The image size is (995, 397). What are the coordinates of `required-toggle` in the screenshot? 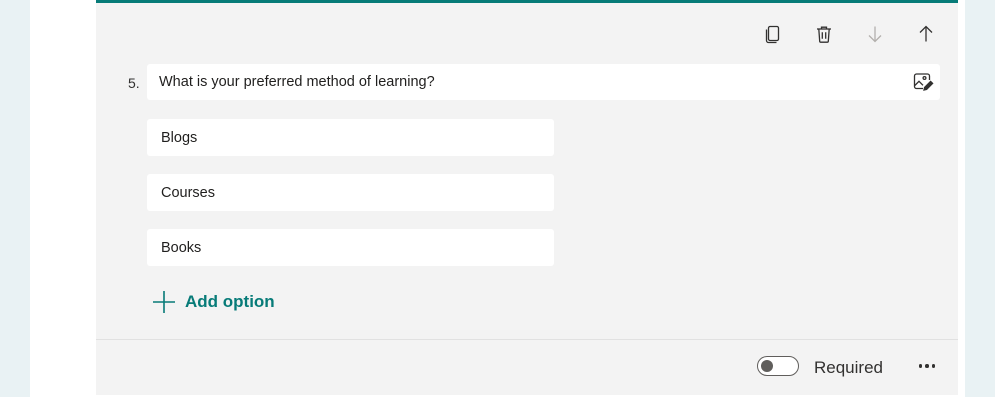 It's located at (778, 366).